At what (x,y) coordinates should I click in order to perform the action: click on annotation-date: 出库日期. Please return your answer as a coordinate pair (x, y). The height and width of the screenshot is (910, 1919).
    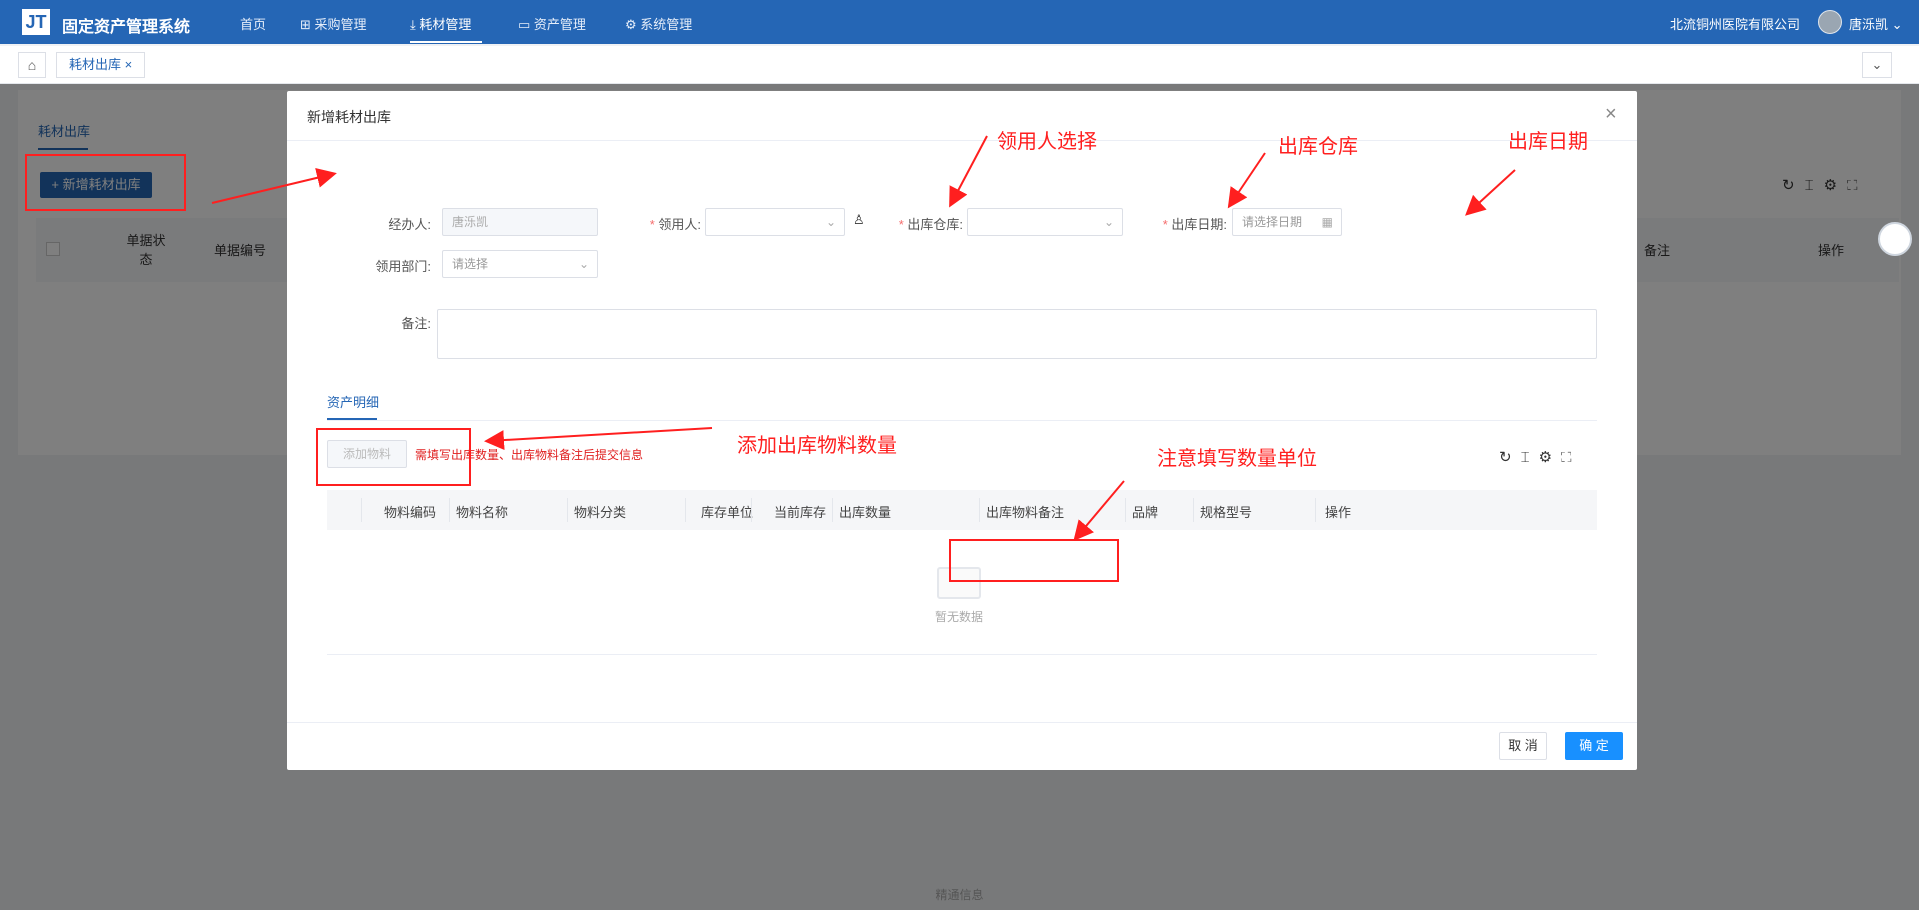
    Looking at the image, I should click on (1548, 142).